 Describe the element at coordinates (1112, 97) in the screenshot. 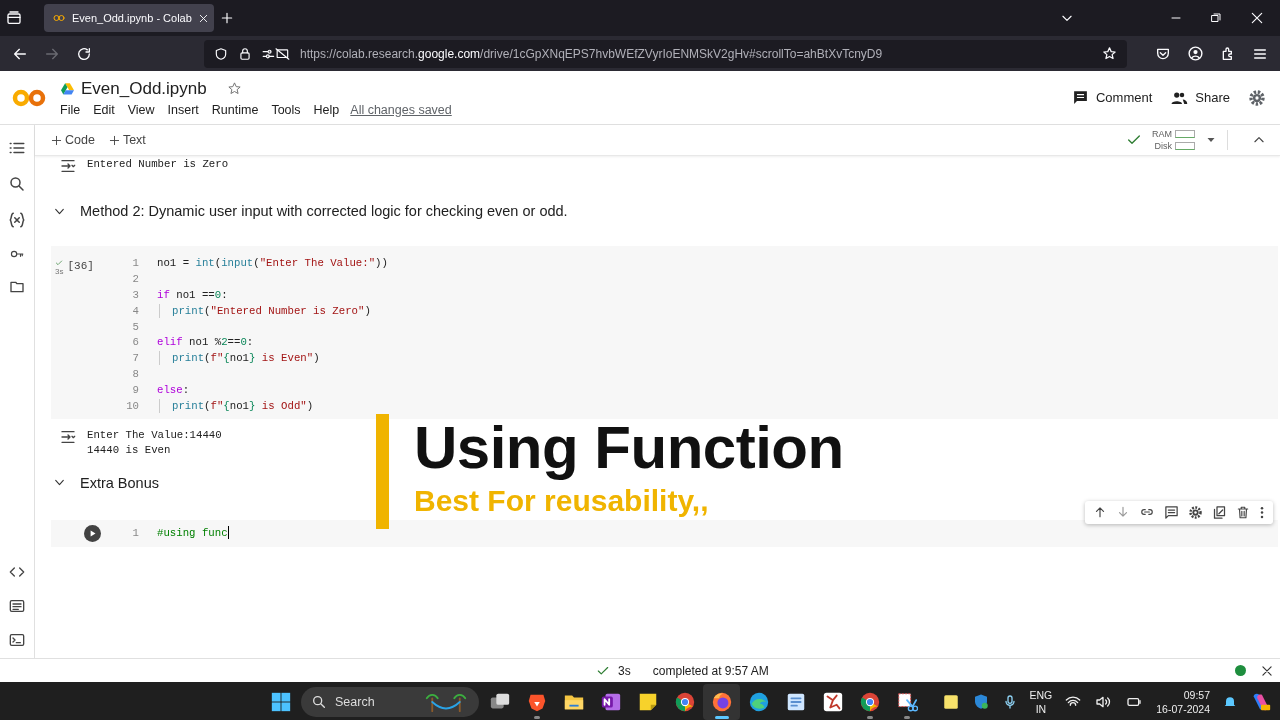

I see `comment-button: Comment` at that location.